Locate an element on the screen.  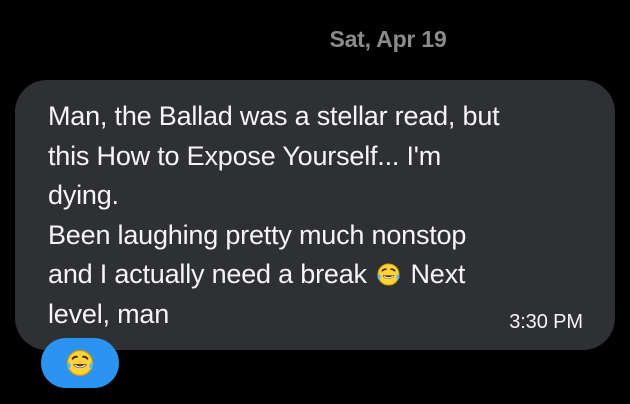
message-line: Been laughing pretty much nonstop is located at coordinates (257, 234).